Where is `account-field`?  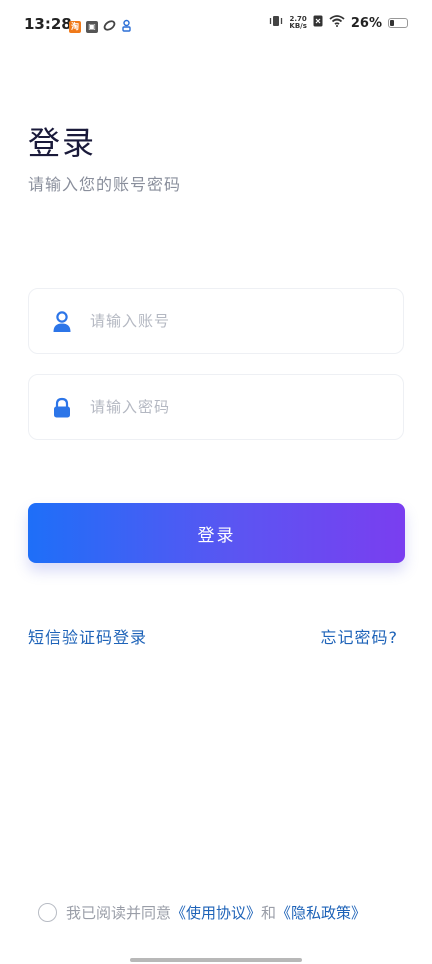
account-field is located at coordinates (216, 321).